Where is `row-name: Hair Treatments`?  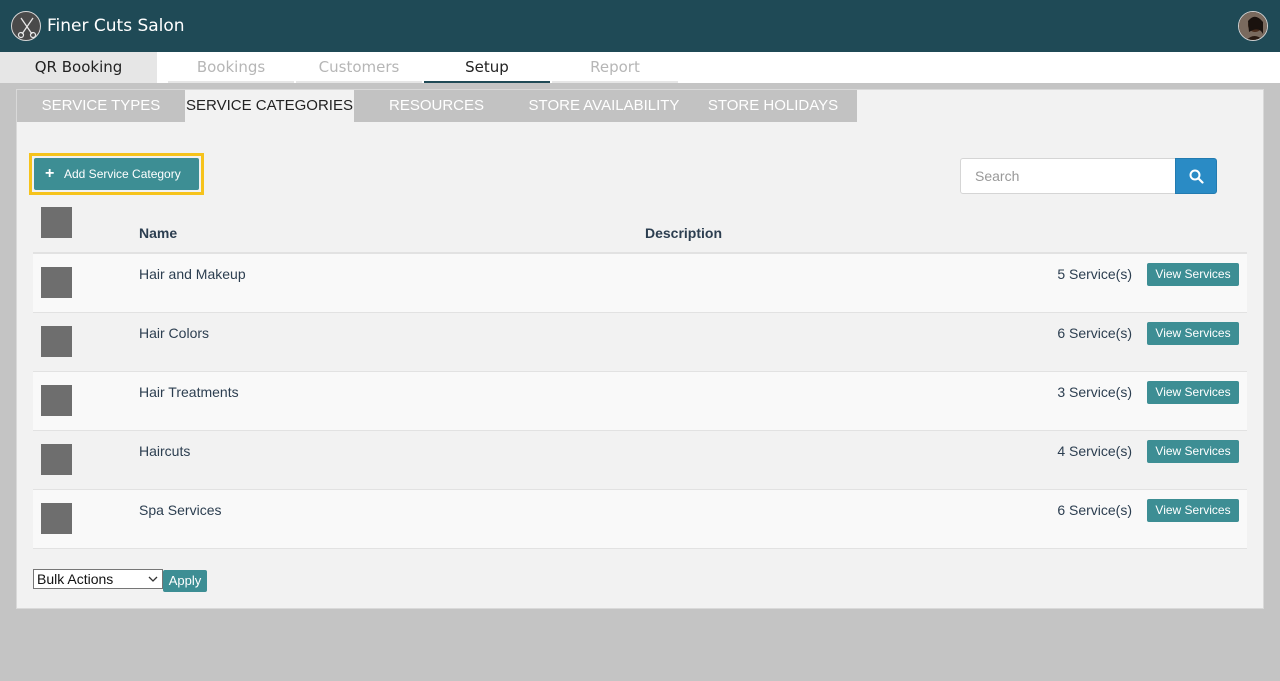 row-name: Hair Treatments is located at coordinates (189, 392).